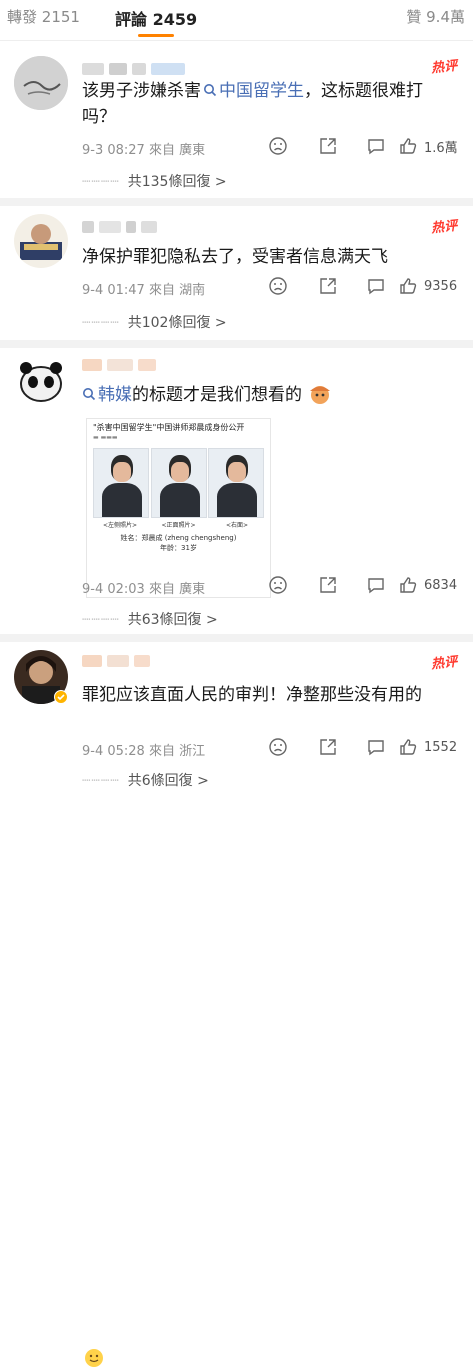 The image size is (473, 1368). I want to click on mugshot-captions: <左侧照片> <正面照片> <右面>, so click(175, 525).